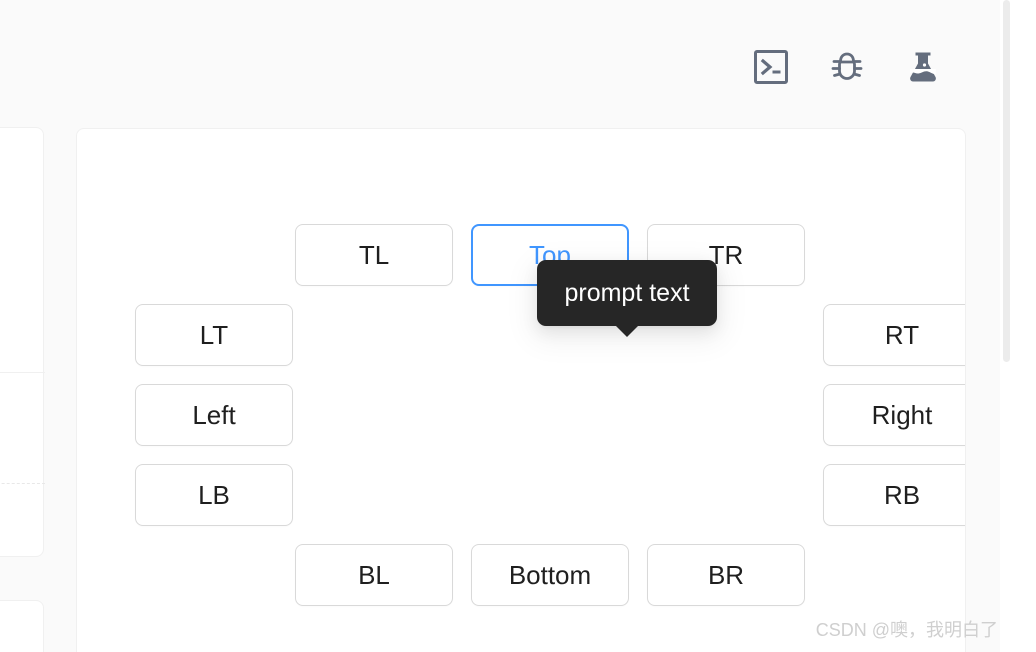  Describe the element at coordinates (22, 372) in the screenshot. I see `card-divider-solid` at that location.